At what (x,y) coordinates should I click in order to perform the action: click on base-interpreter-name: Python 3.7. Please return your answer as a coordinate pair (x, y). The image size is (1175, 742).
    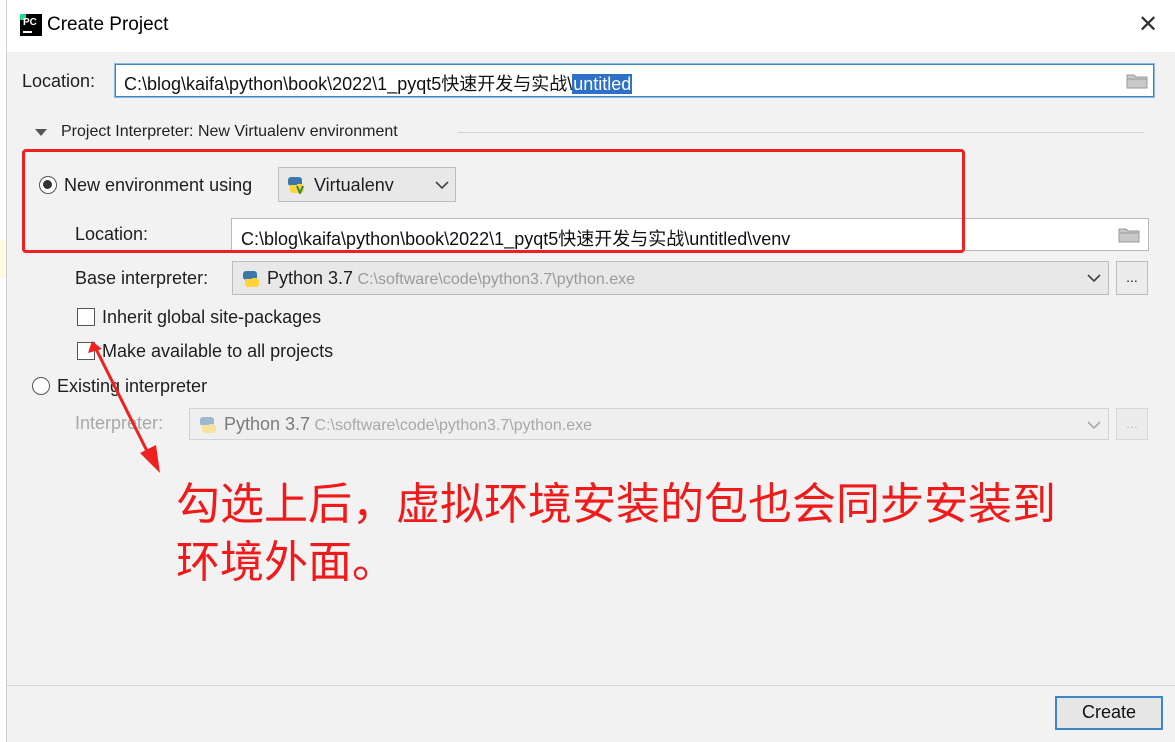
    Looking at the image, I should click on (310, 278).